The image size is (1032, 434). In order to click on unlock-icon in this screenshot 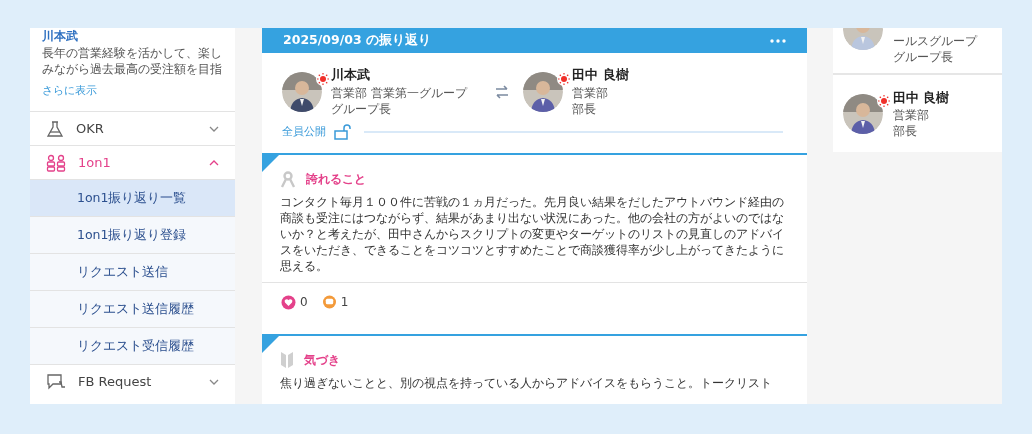, I will do `click(343, 132)`.